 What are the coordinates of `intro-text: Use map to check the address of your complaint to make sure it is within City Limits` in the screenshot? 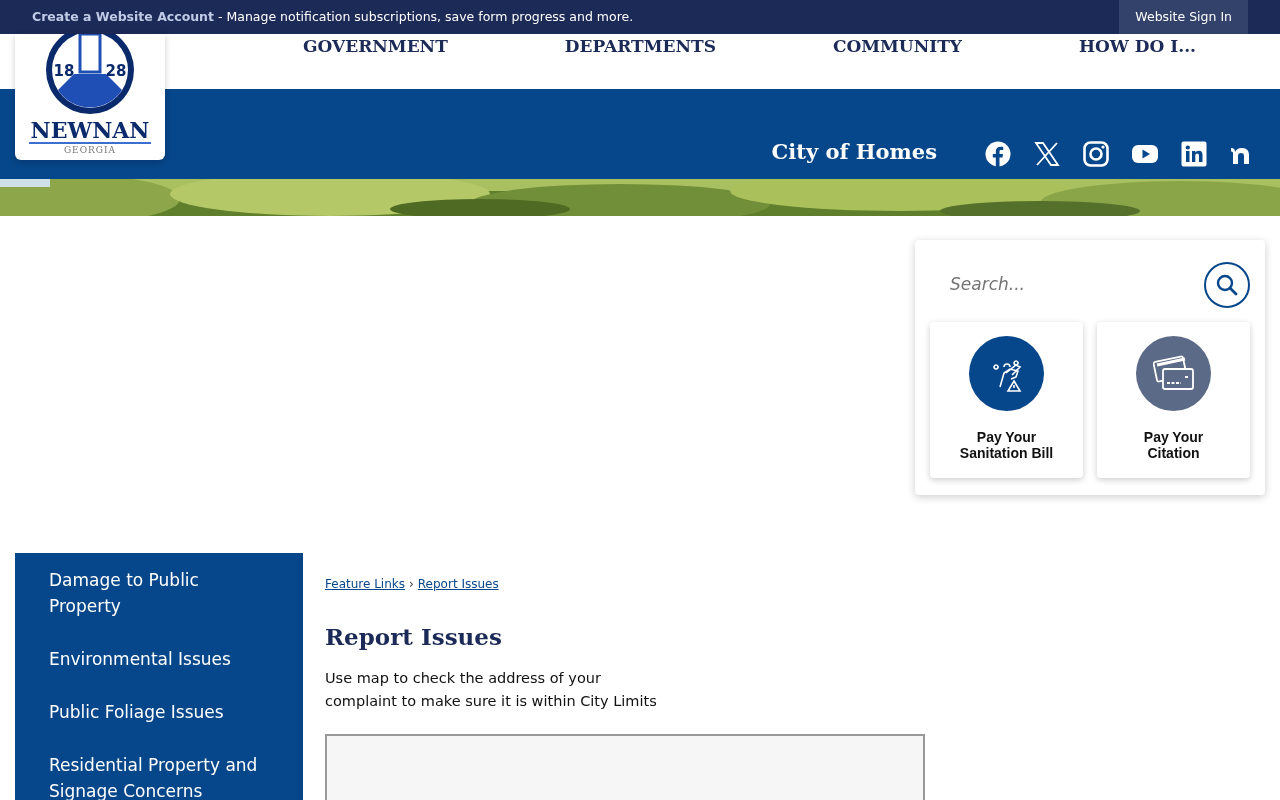 It's located at (491, 689).